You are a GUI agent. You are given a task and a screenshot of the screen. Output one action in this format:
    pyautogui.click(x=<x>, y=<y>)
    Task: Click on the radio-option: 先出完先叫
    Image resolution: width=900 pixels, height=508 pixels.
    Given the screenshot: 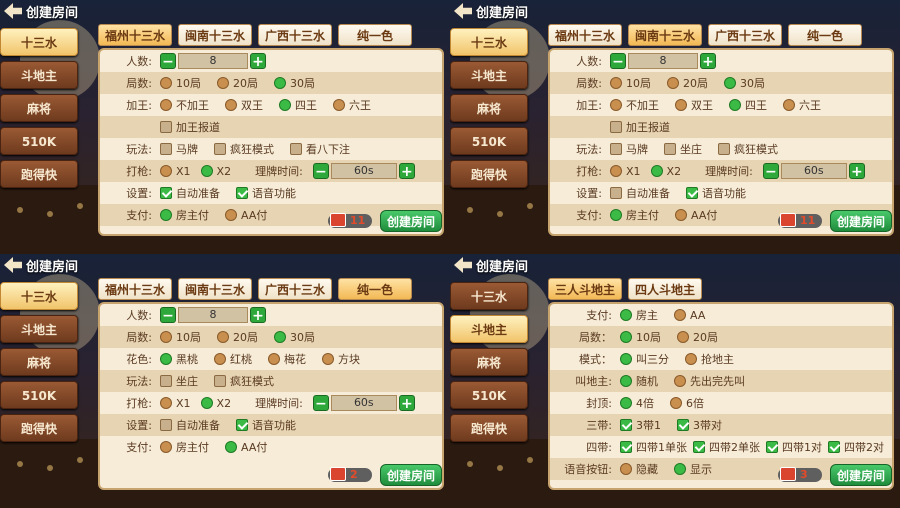 What is the action you would take?
    pyautogui.click(x=709, y=381)
    